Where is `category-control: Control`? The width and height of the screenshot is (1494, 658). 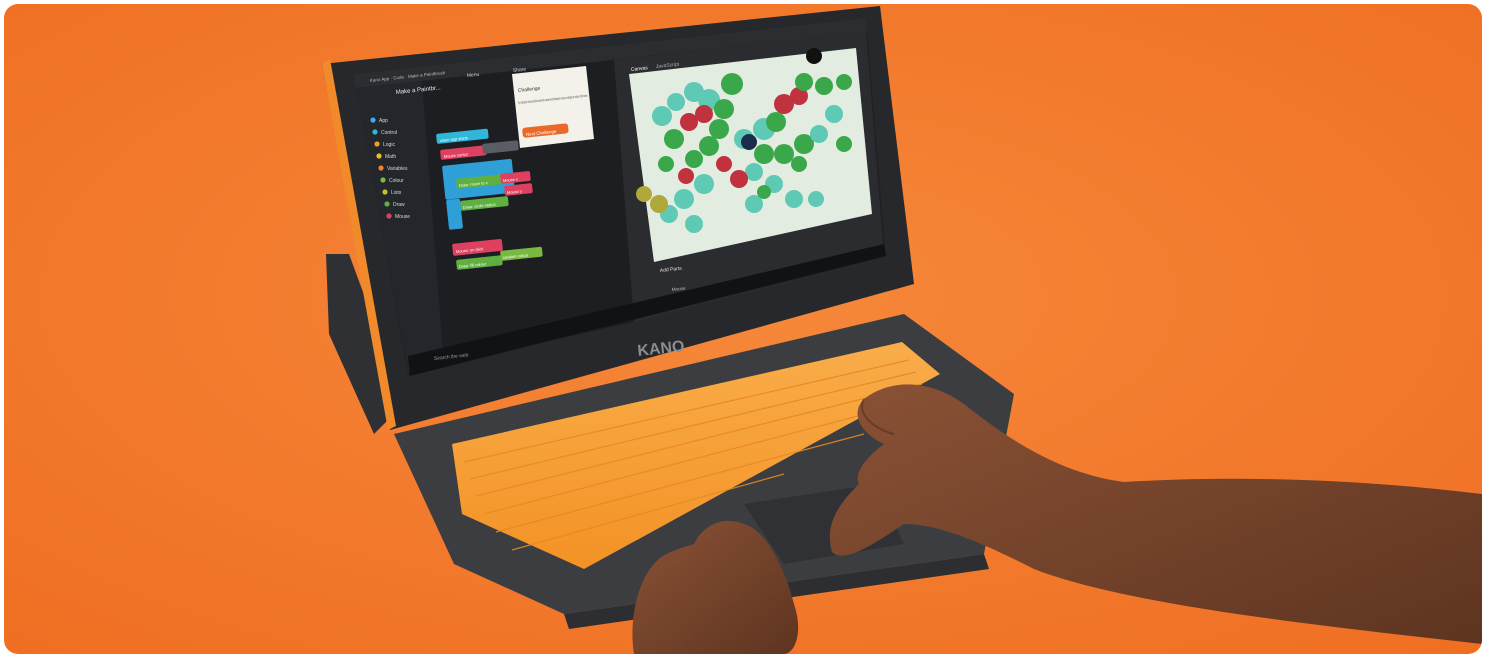
category-control: Control is located at coordinates (389, 133).